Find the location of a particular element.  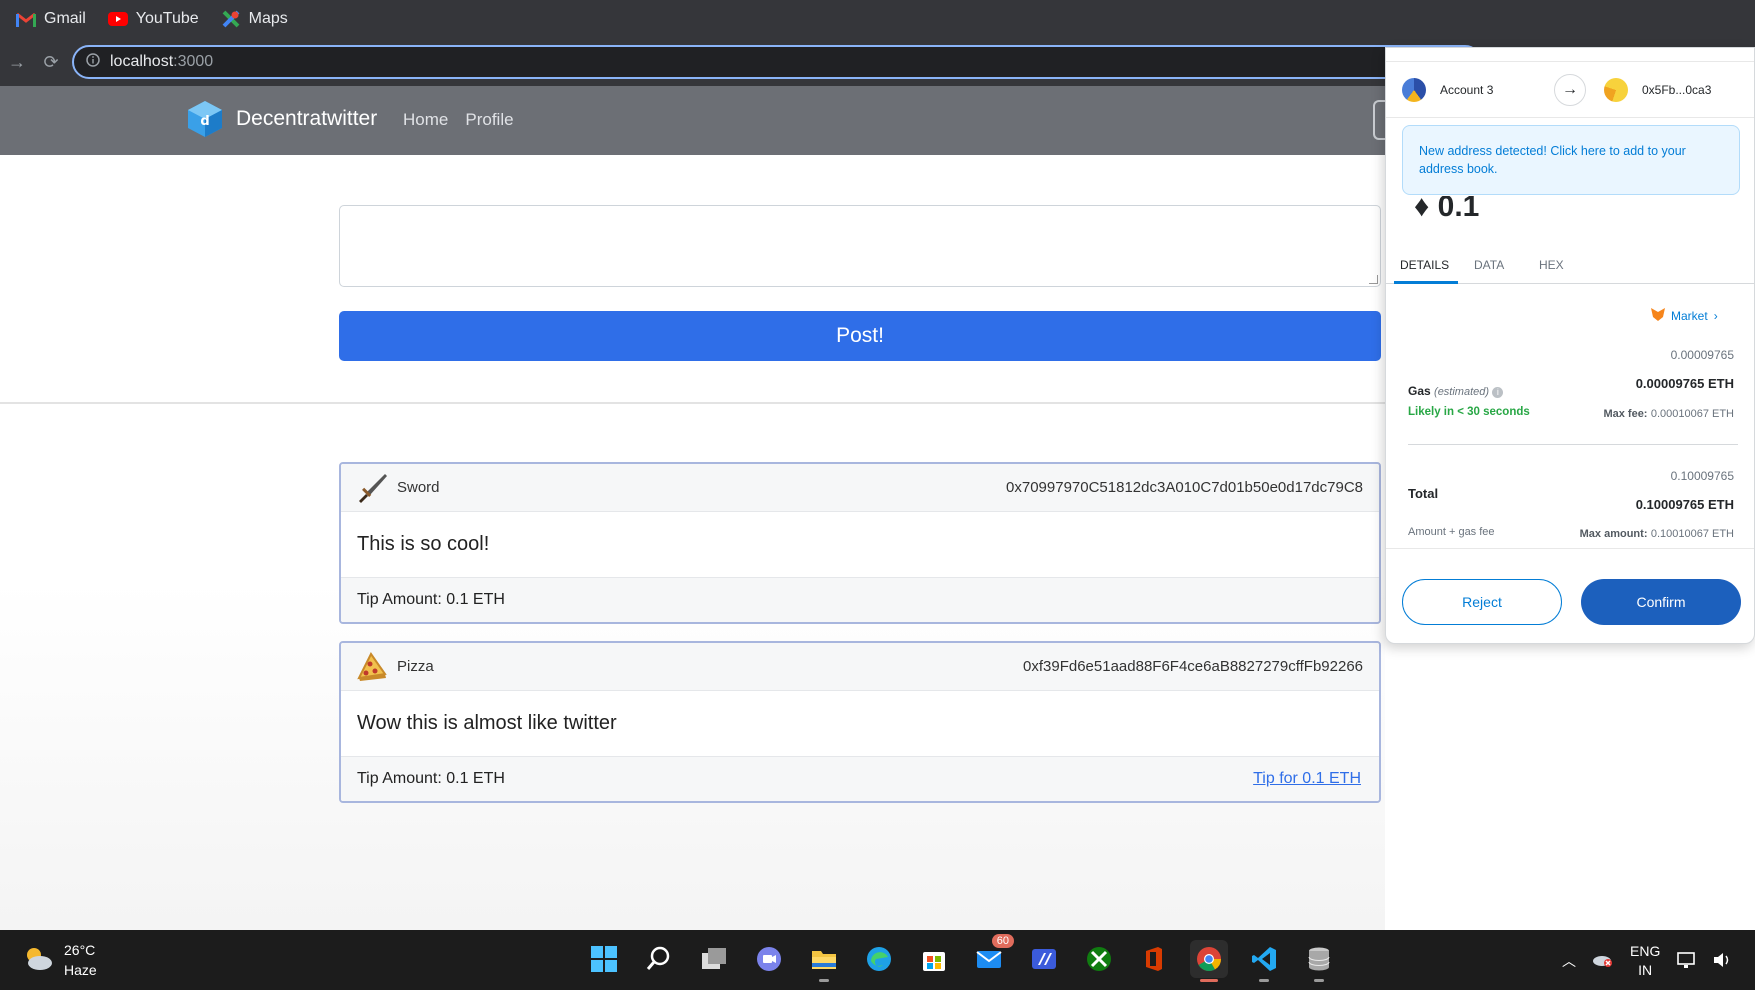

bookmark-youtube: YouTube is located at coordinates (153, 19).